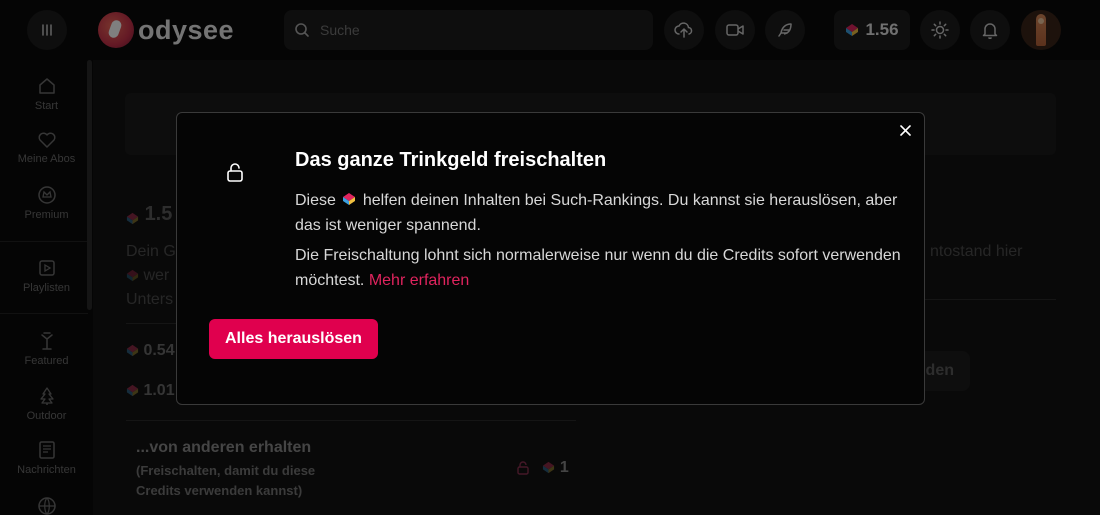  What do you see at coordinates (315, 200) in the screenshot?
I see `modal-description-start: Diese` at bounding box center [315, 200].